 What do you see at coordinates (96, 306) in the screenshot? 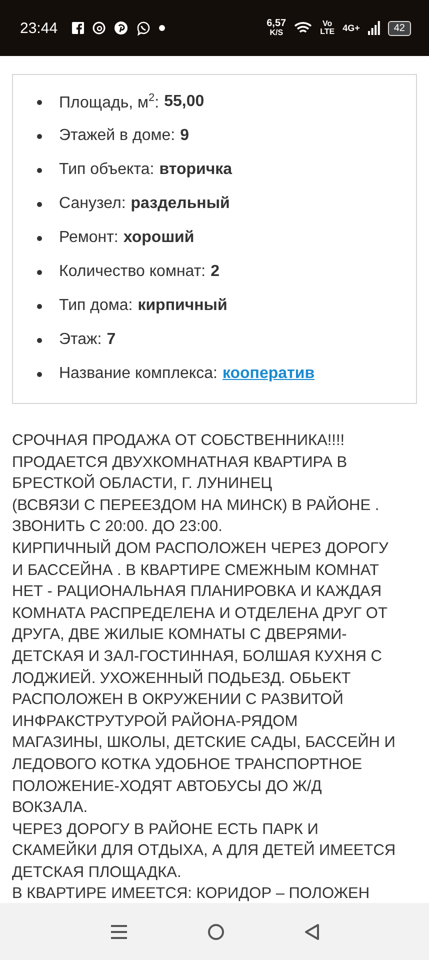
I see `detail-label: Тип дома:` at bounding box center [96, 306].